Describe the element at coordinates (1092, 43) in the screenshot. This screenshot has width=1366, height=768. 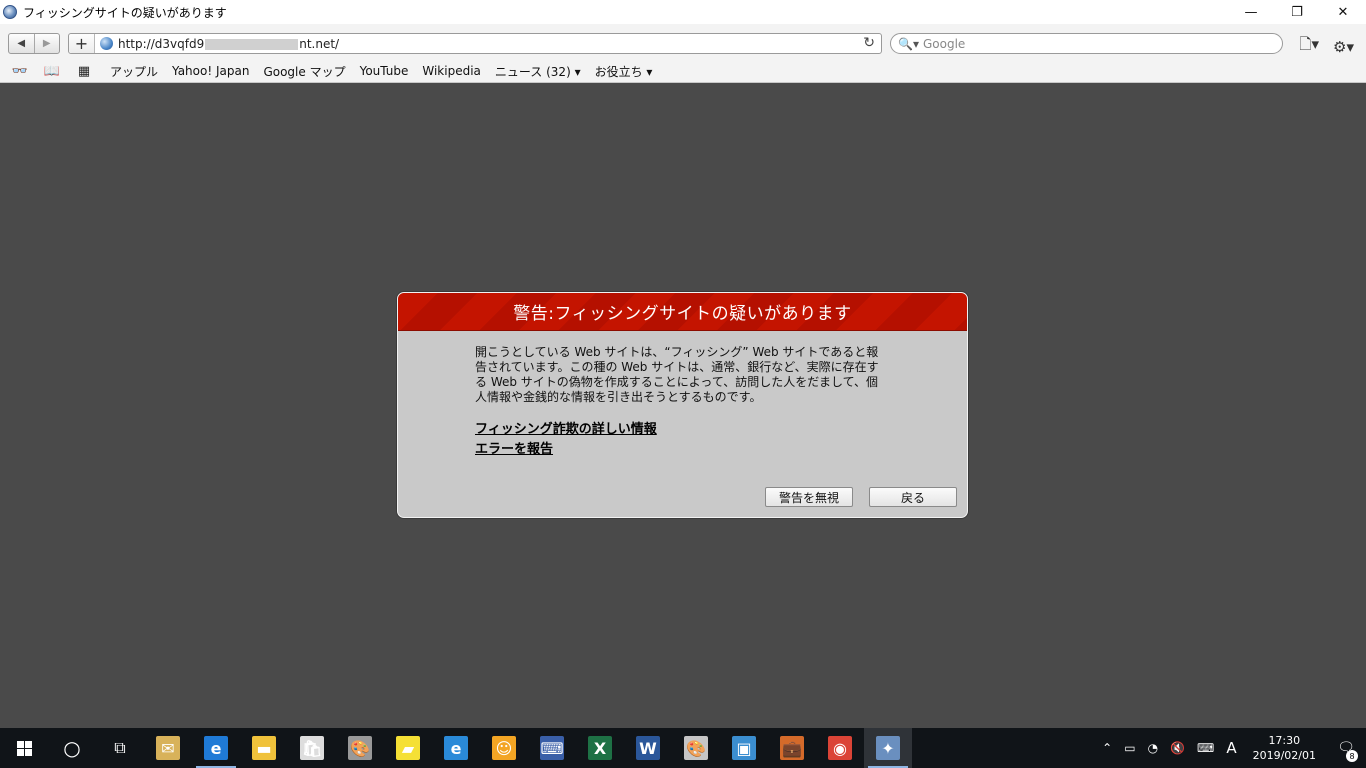
I see `search-input` at that location.